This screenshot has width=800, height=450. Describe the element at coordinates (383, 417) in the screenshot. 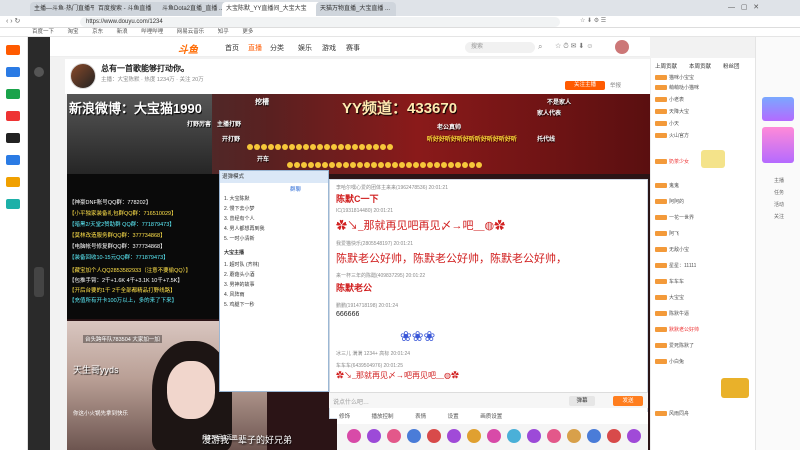

I see `toolbar-item: 播放控制` at that location.